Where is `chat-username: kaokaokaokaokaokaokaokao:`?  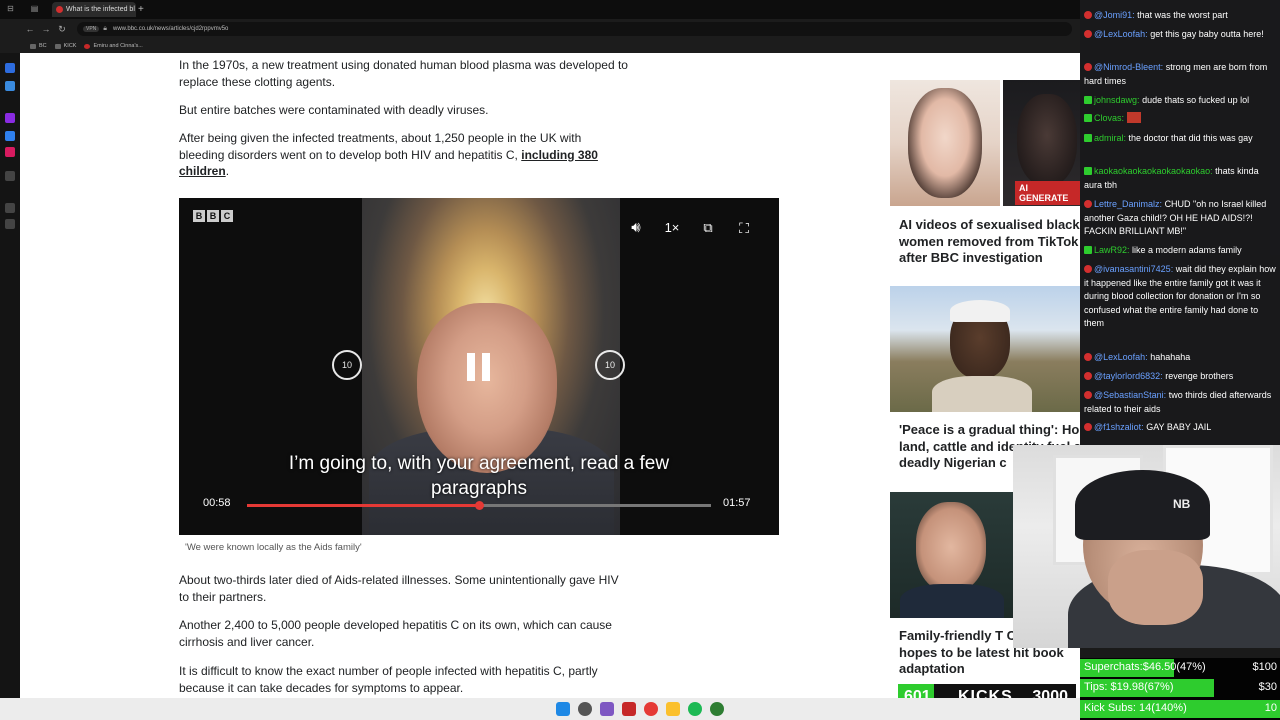 chat-username: kaokaokaokaokaokaokaokao: is located at coordinates (1153, 171).